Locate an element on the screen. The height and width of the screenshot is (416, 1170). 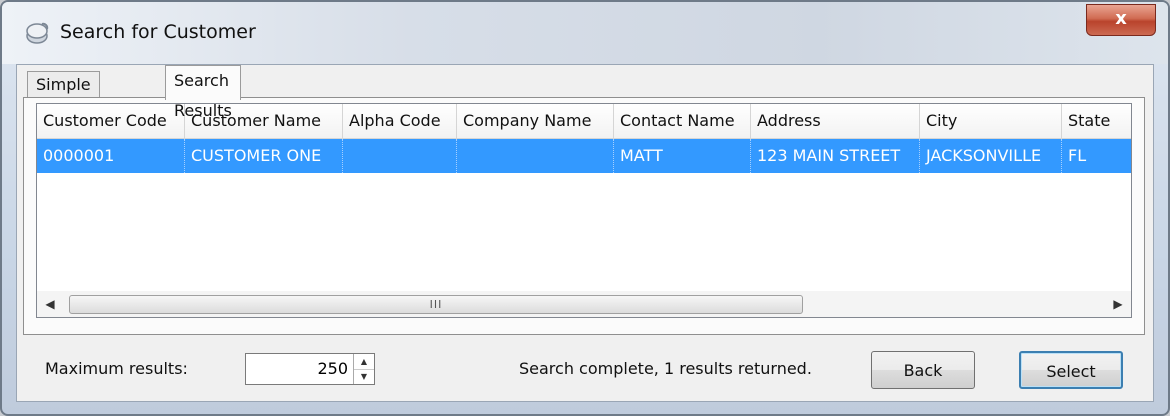
cell-customer-name: CUSTOMER ONE is located at coordinates (264, 156).